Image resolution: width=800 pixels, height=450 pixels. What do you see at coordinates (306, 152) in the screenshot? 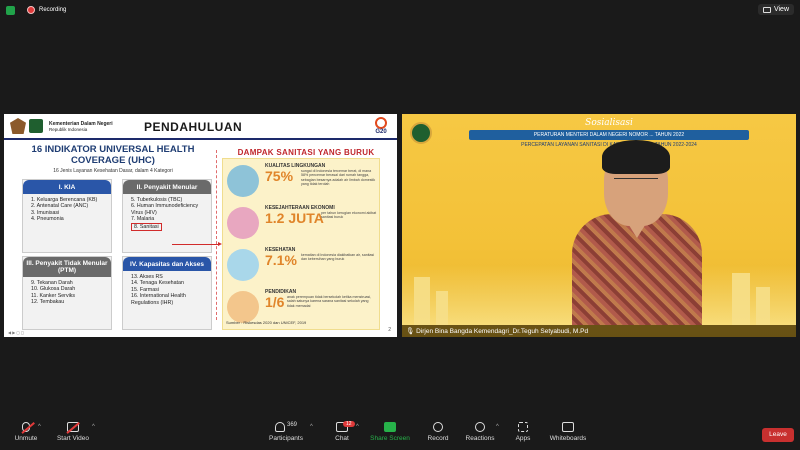
I see `dampak-title: DAMPAK SANITASI YANG BURUK` at bounding box center [306, 152].